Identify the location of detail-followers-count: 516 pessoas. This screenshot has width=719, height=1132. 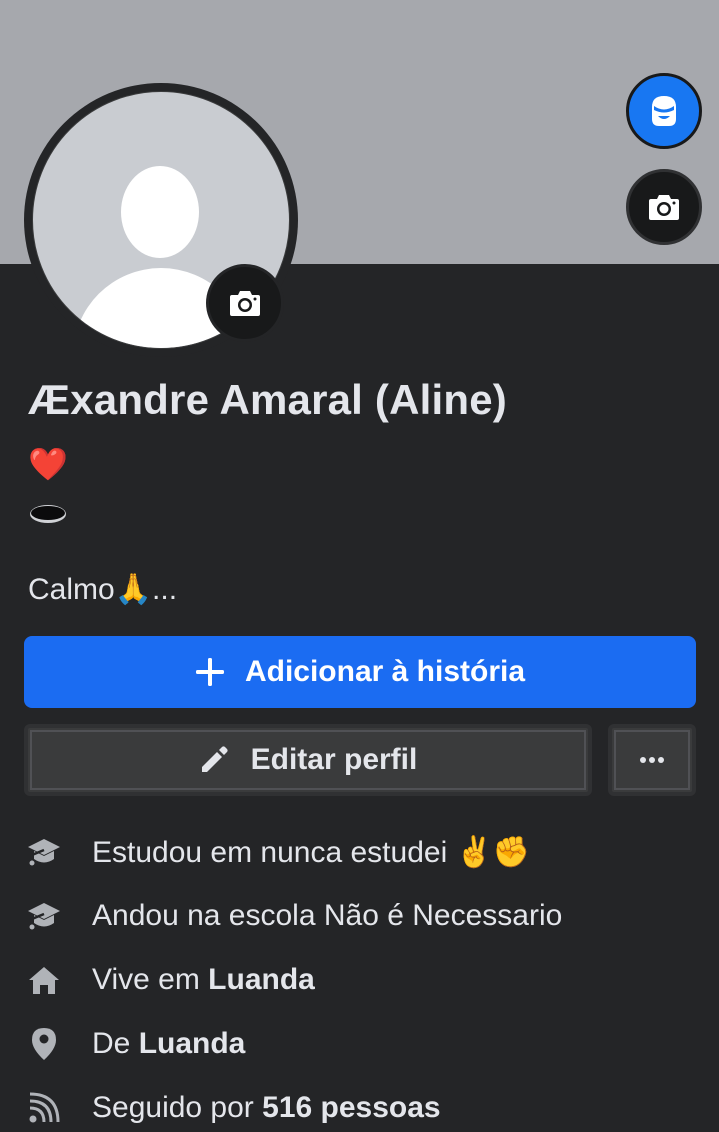
(351, 1107).